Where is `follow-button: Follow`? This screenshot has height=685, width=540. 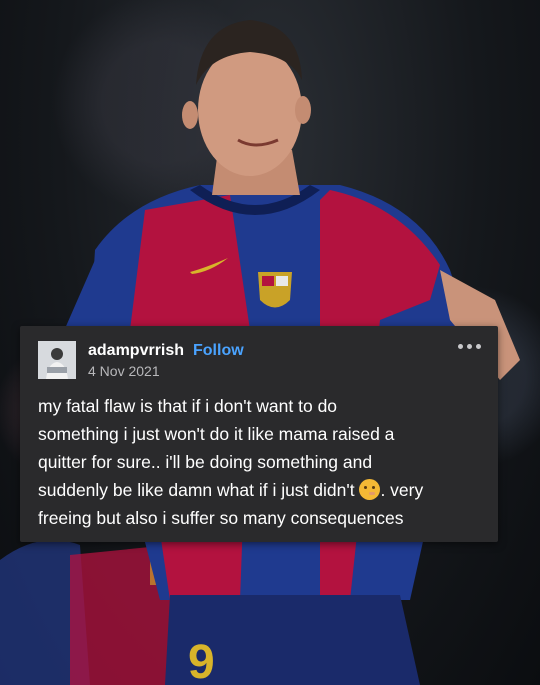 follow-button: Follow is located at coordinates (218, 351).